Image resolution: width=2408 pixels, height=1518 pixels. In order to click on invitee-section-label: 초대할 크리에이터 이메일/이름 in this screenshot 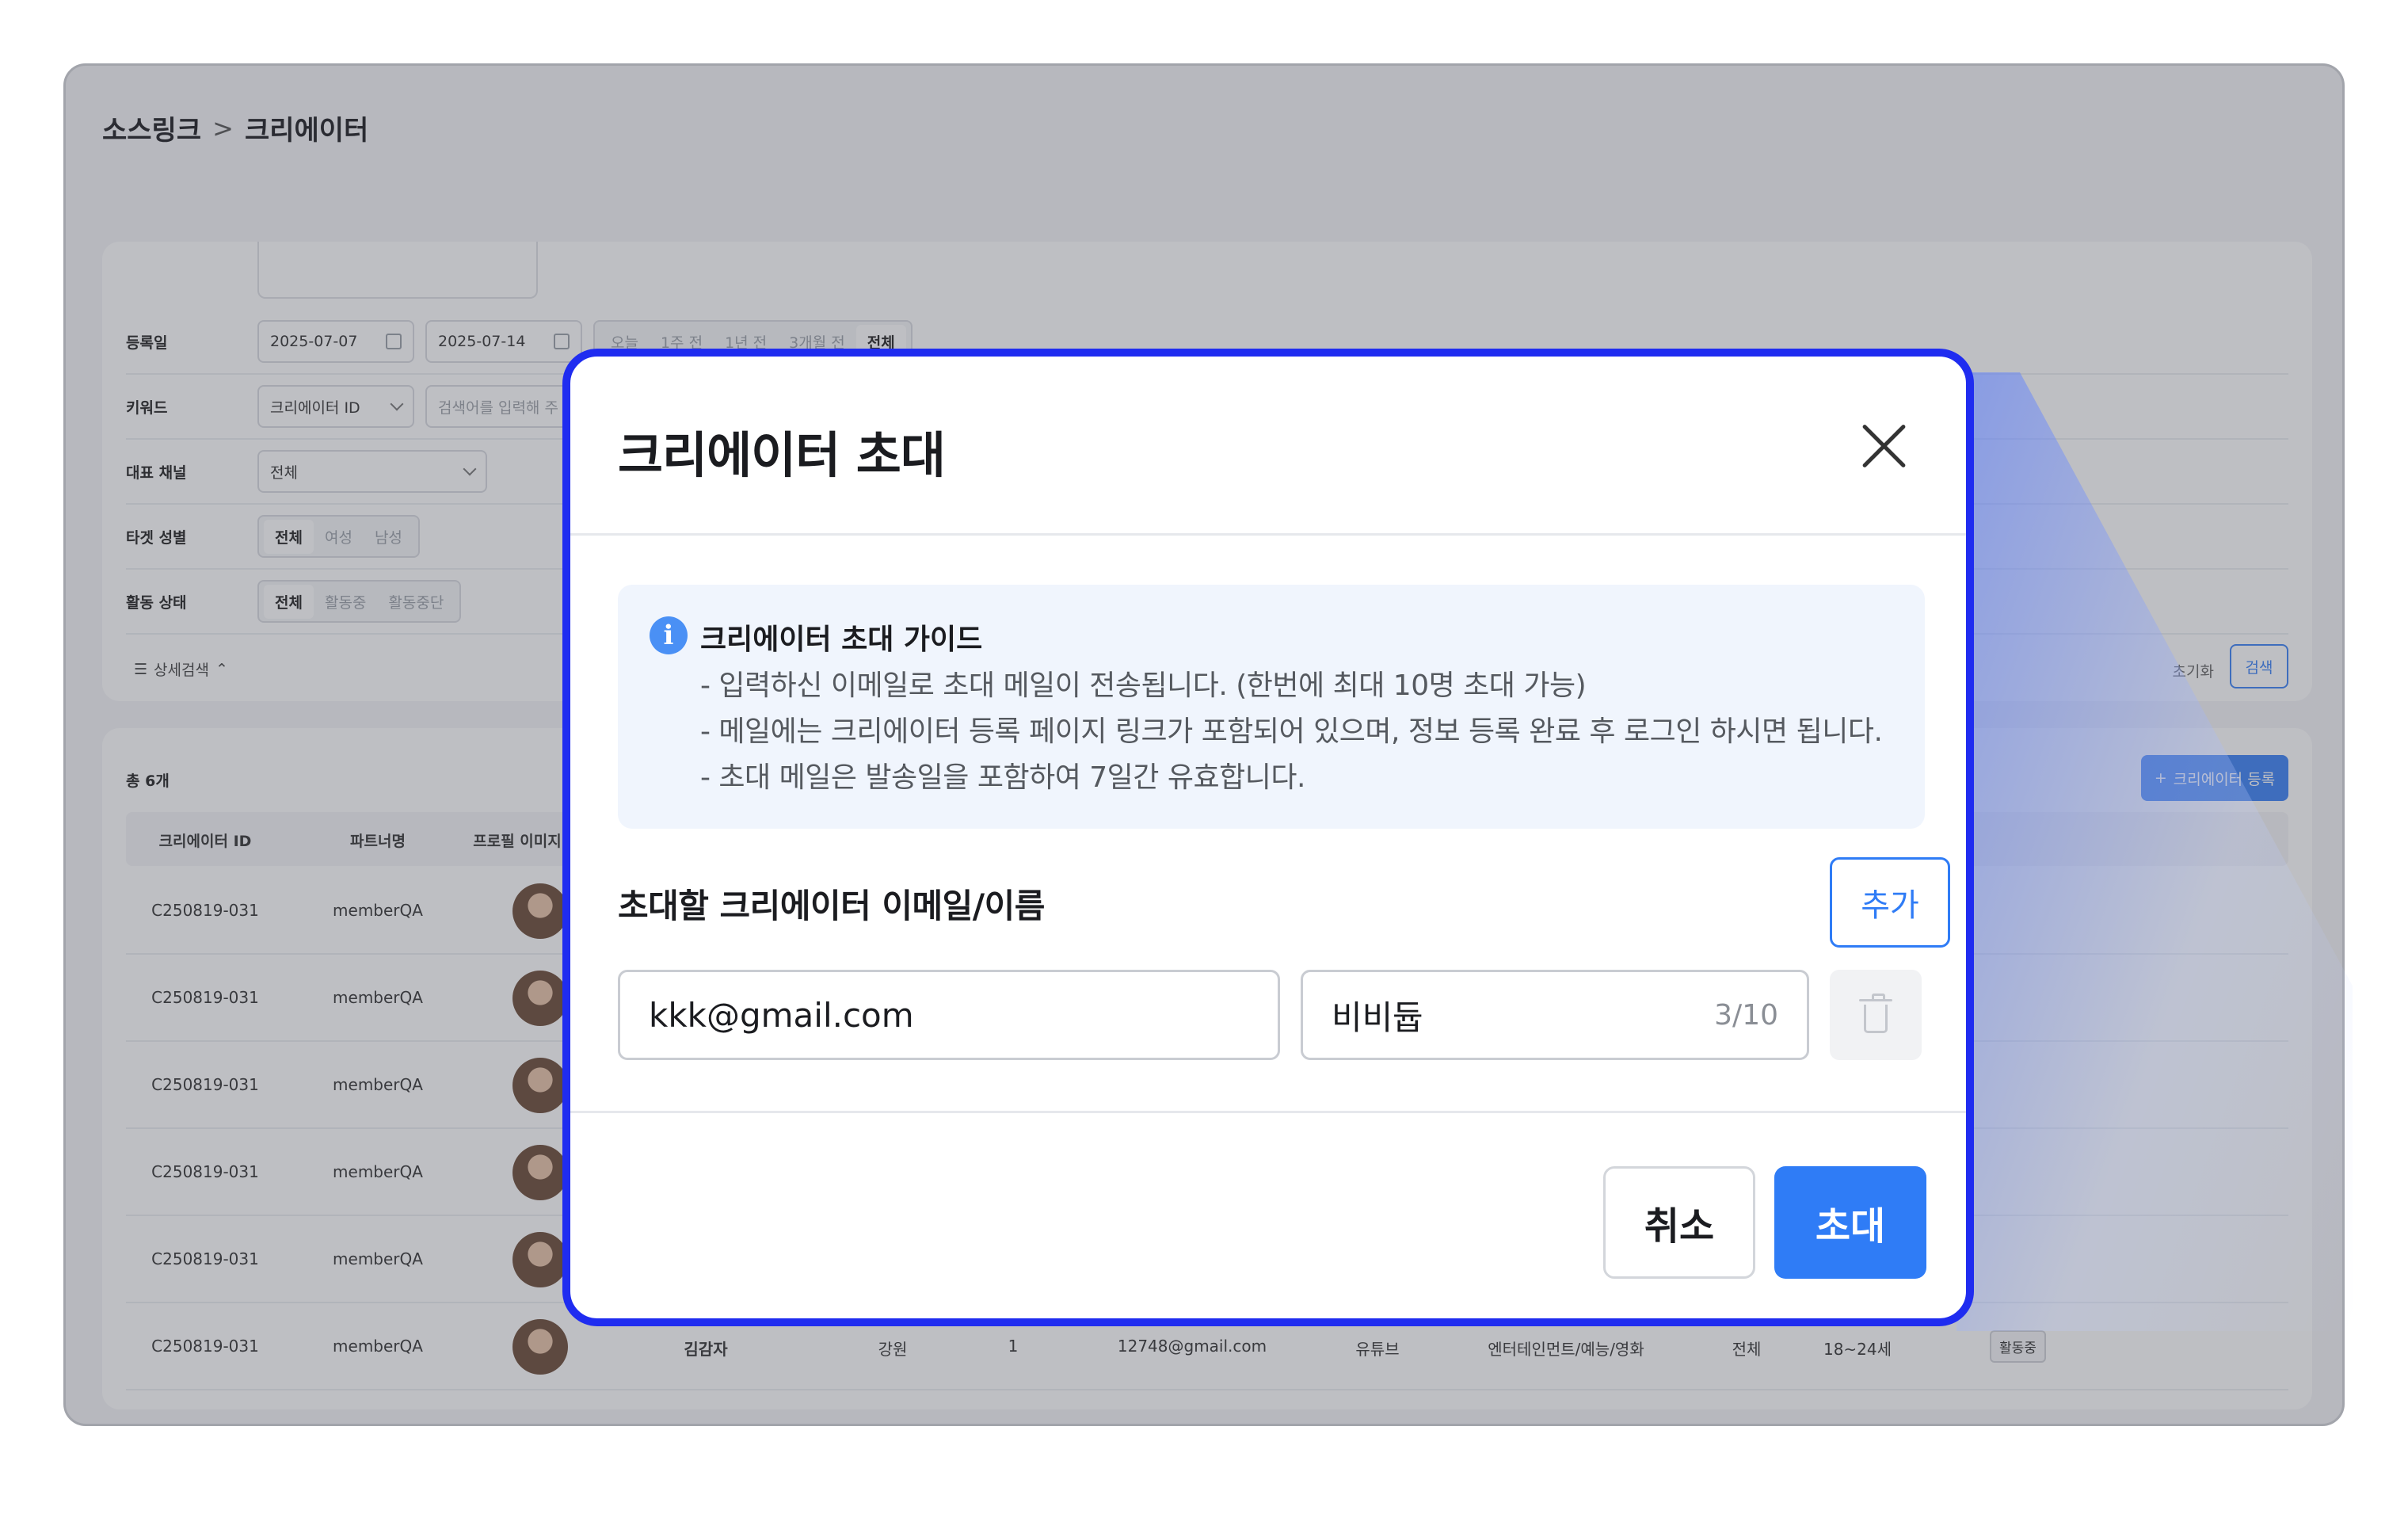, I will do `click(832, 906)`.